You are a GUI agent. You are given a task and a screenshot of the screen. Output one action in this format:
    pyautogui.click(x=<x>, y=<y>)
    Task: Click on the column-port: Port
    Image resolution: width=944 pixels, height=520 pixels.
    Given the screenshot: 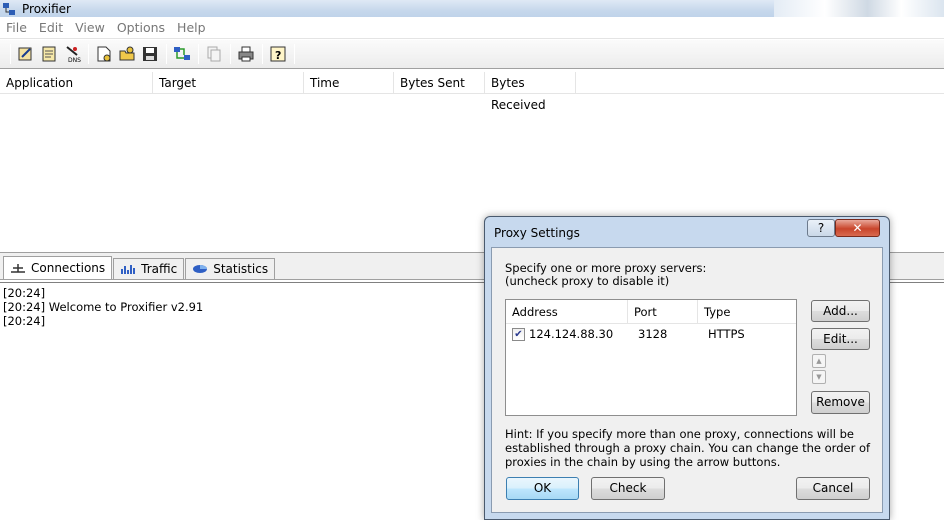 What is the action you would take?
    pyautogui.click(x=663, y=311)
    